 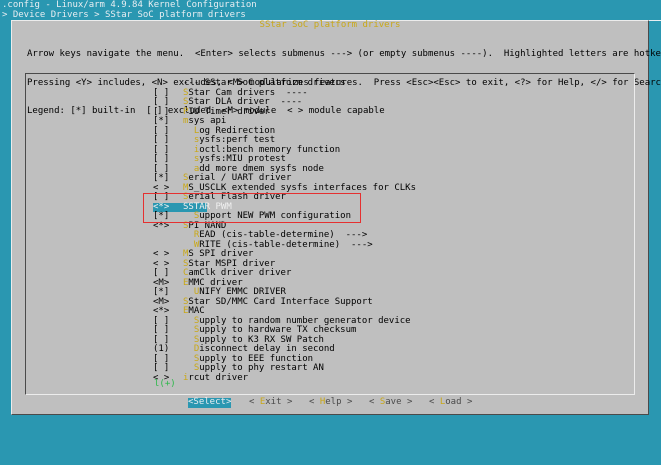 What do you see at coordinates (278, 245) in the screenshot?
I see `menu-item-label: WRITE (cis-table-determine) --->` at bounding box center [278, 245].